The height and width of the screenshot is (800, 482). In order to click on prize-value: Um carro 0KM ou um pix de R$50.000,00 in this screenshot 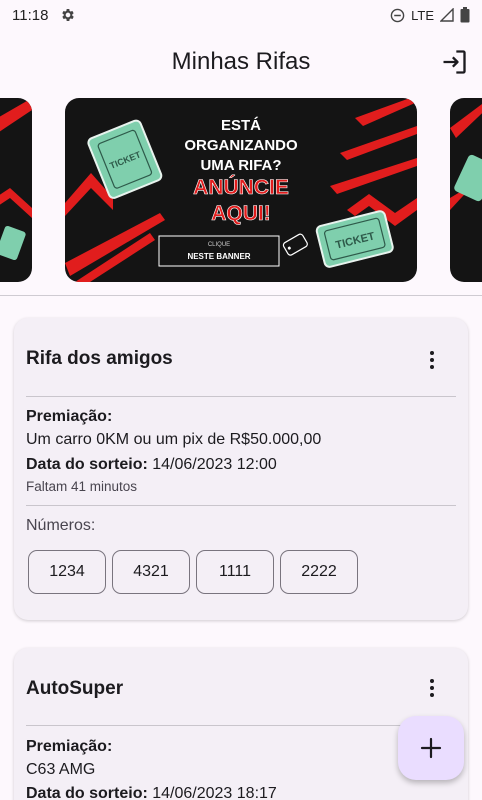, I will do `click(174, 439)`.